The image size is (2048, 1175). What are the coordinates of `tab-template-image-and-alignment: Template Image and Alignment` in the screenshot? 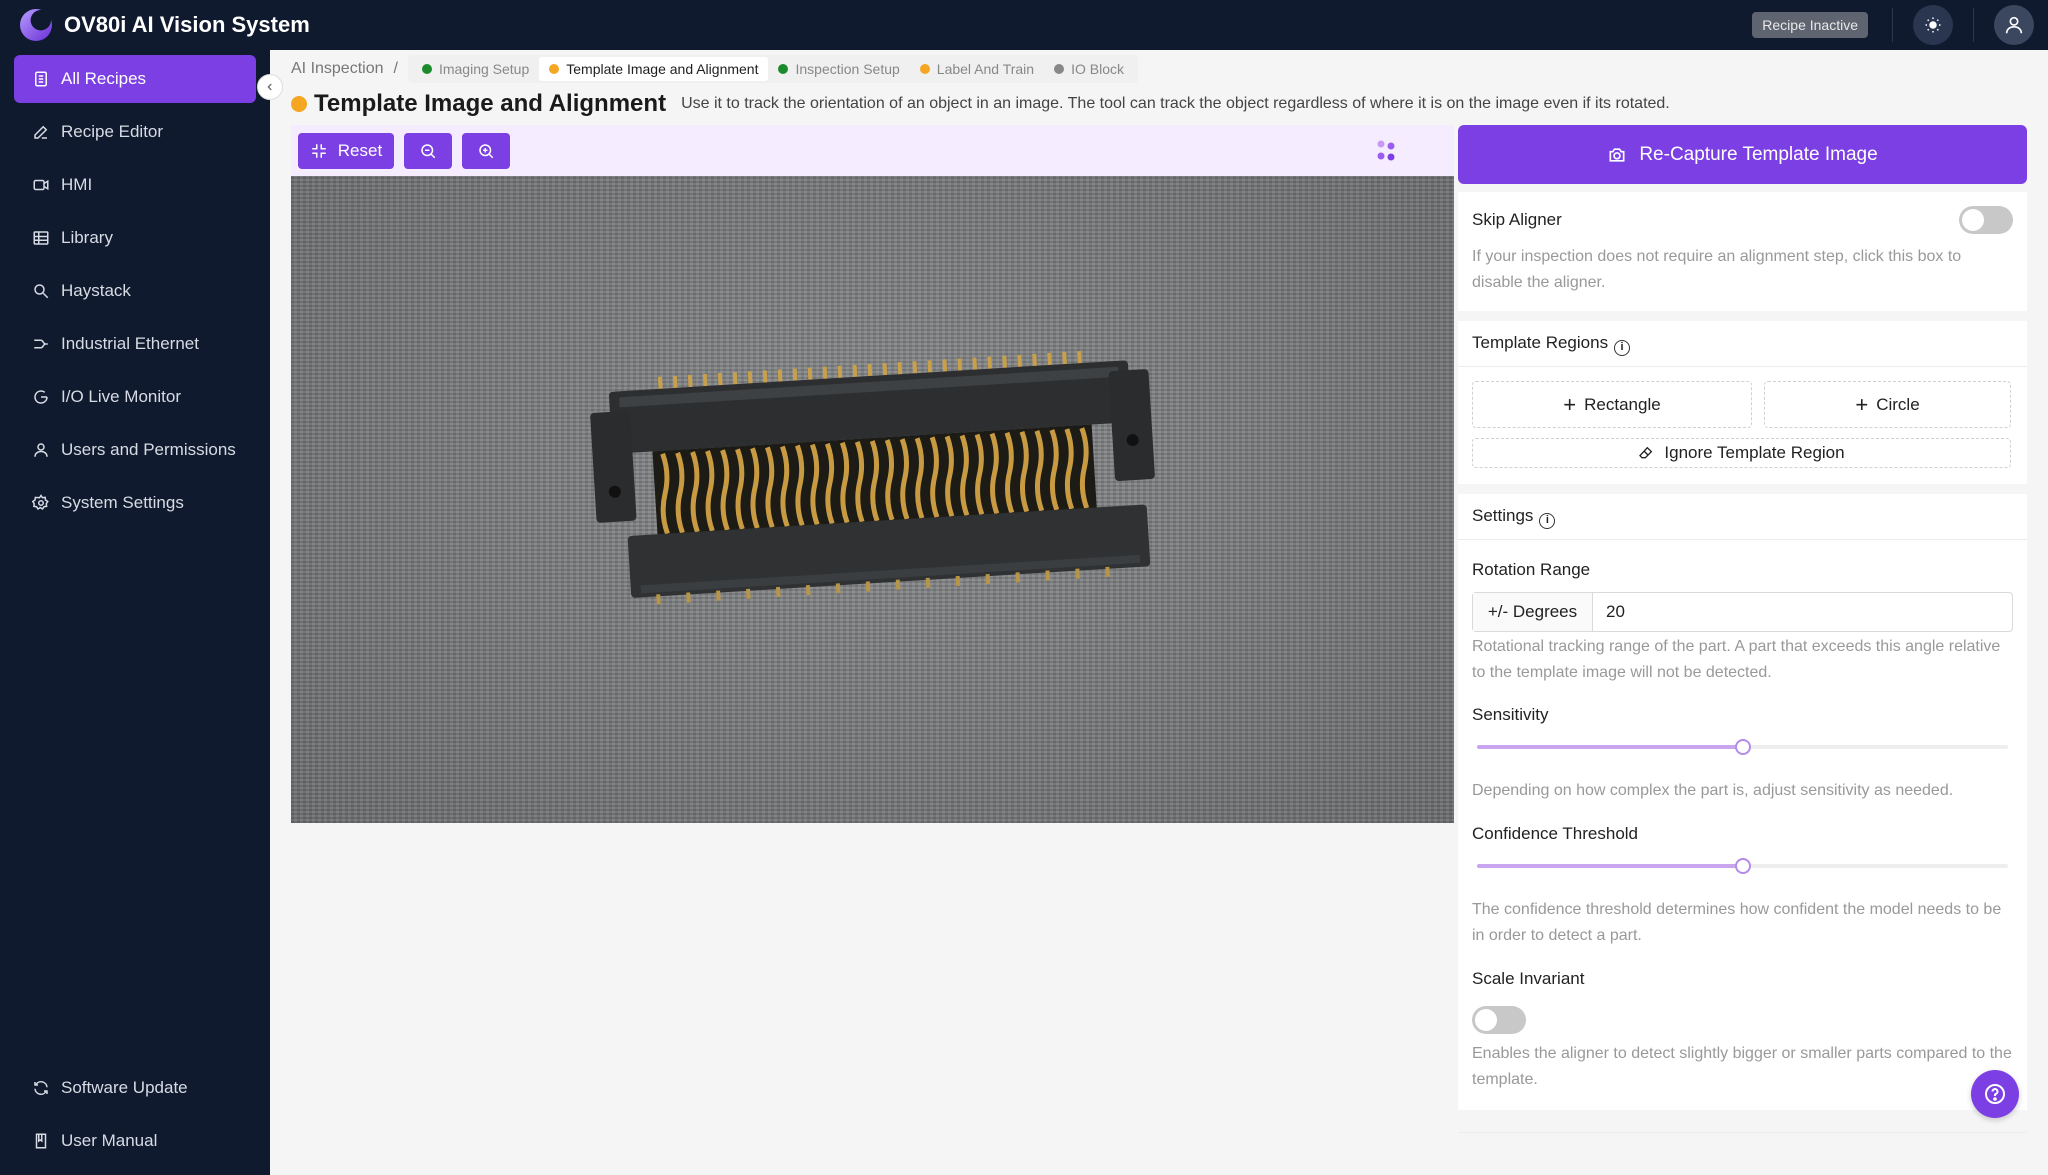 It's located at (654, 69).